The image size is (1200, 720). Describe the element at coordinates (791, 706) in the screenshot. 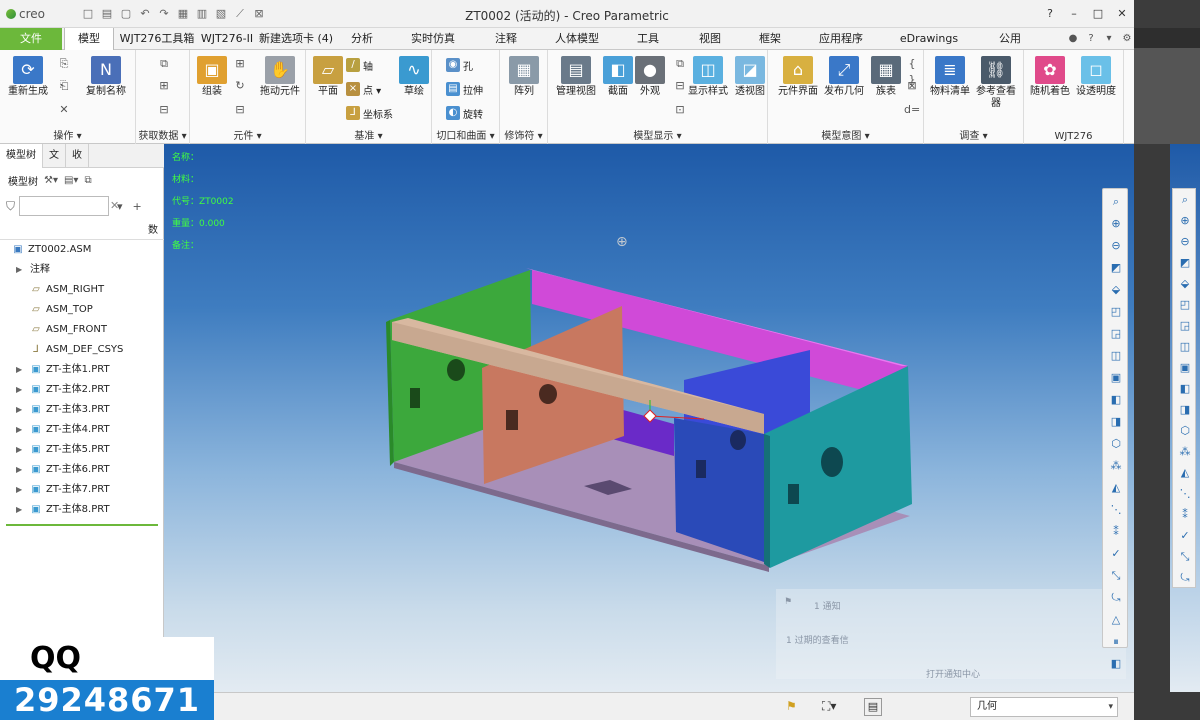

I see `status-flag-icon: ⚑` at that location.